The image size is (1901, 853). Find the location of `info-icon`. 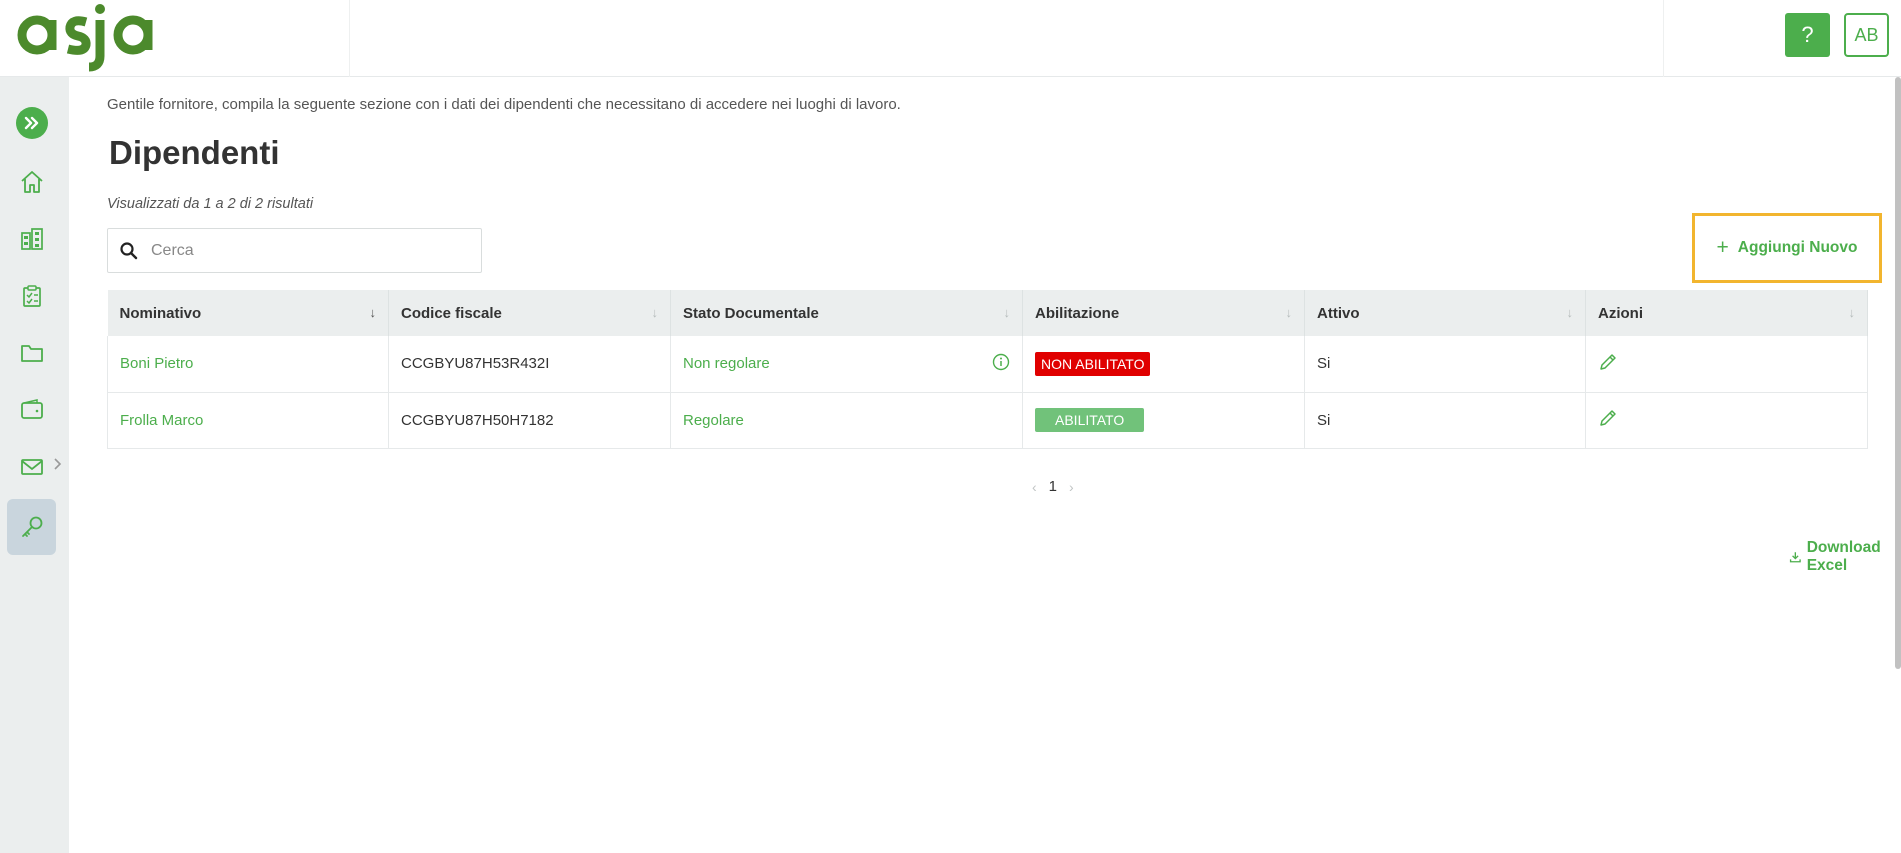

info-icon is located at coordinates (1001, 362).